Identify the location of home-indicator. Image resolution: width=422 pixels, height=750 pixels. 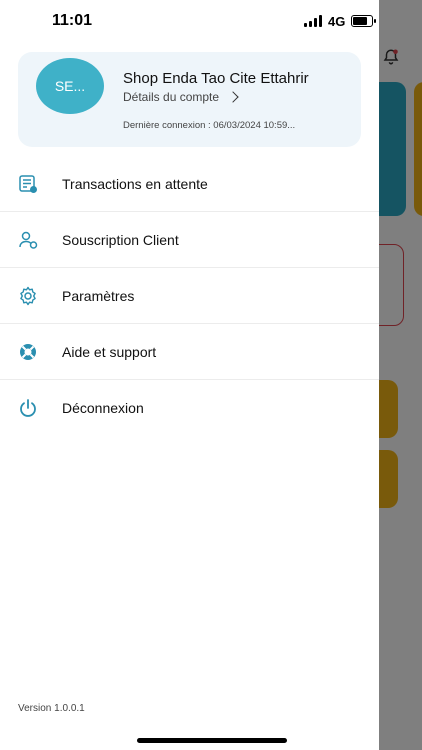
(212, 740).